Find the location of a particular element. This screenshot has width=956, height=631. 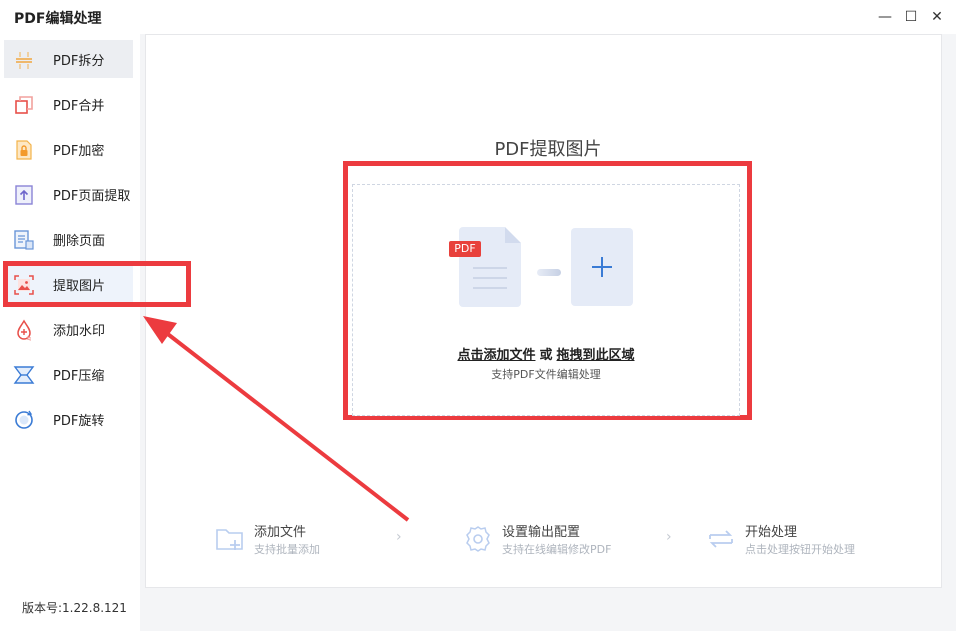

drag-area-link: 拖拽到此区域 is located at coordinates (596, 355).